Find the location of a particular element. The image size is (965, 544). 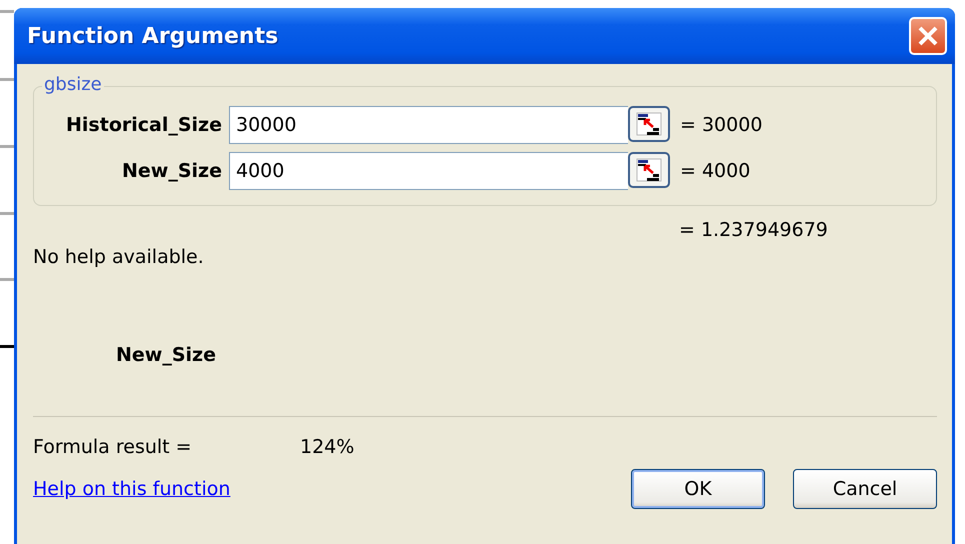

close-icon is located at coordinates (928, 36).